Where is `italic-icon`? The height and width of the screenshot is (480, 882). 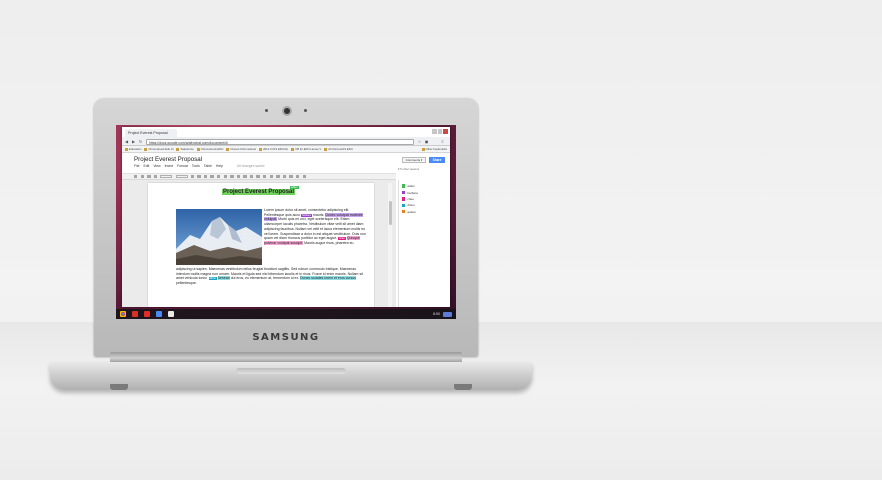
italic-icon is located at coordinates (205, 176).